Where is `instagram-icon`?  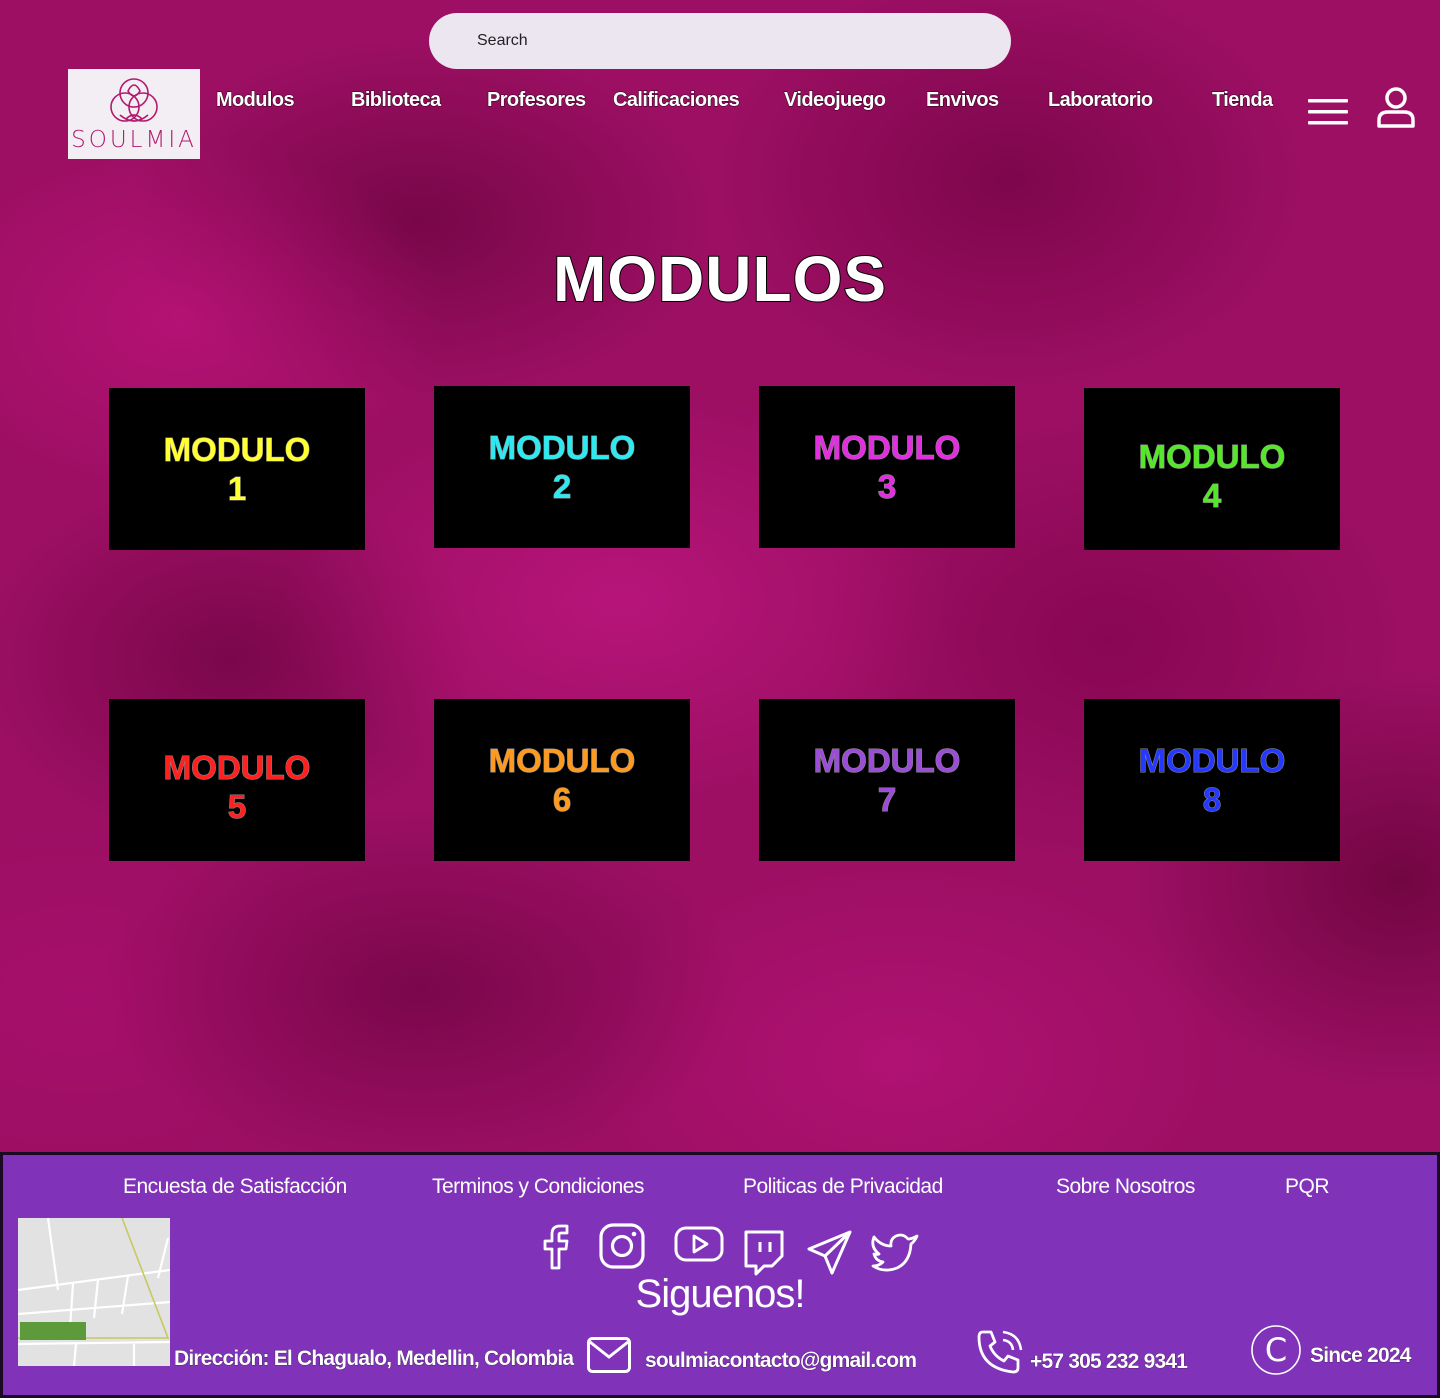
instagram-icon is located at coordinates (622, 1246).